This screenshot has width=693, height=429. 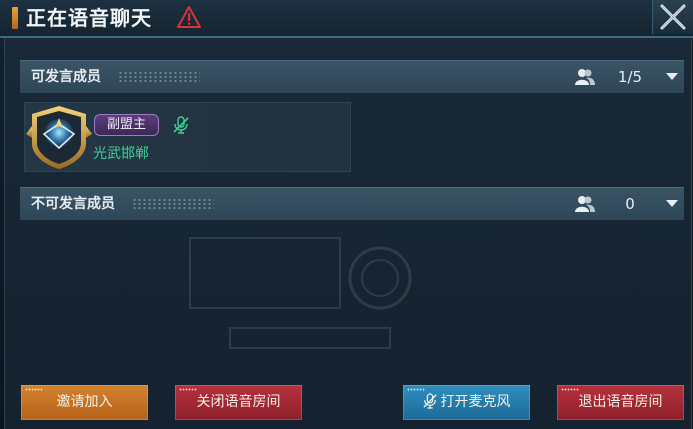 What do you see at coordinates (620, 402) in the screenshot?
I see `exit-room-button: 退出语音房间` at bounding box center [620, 402].